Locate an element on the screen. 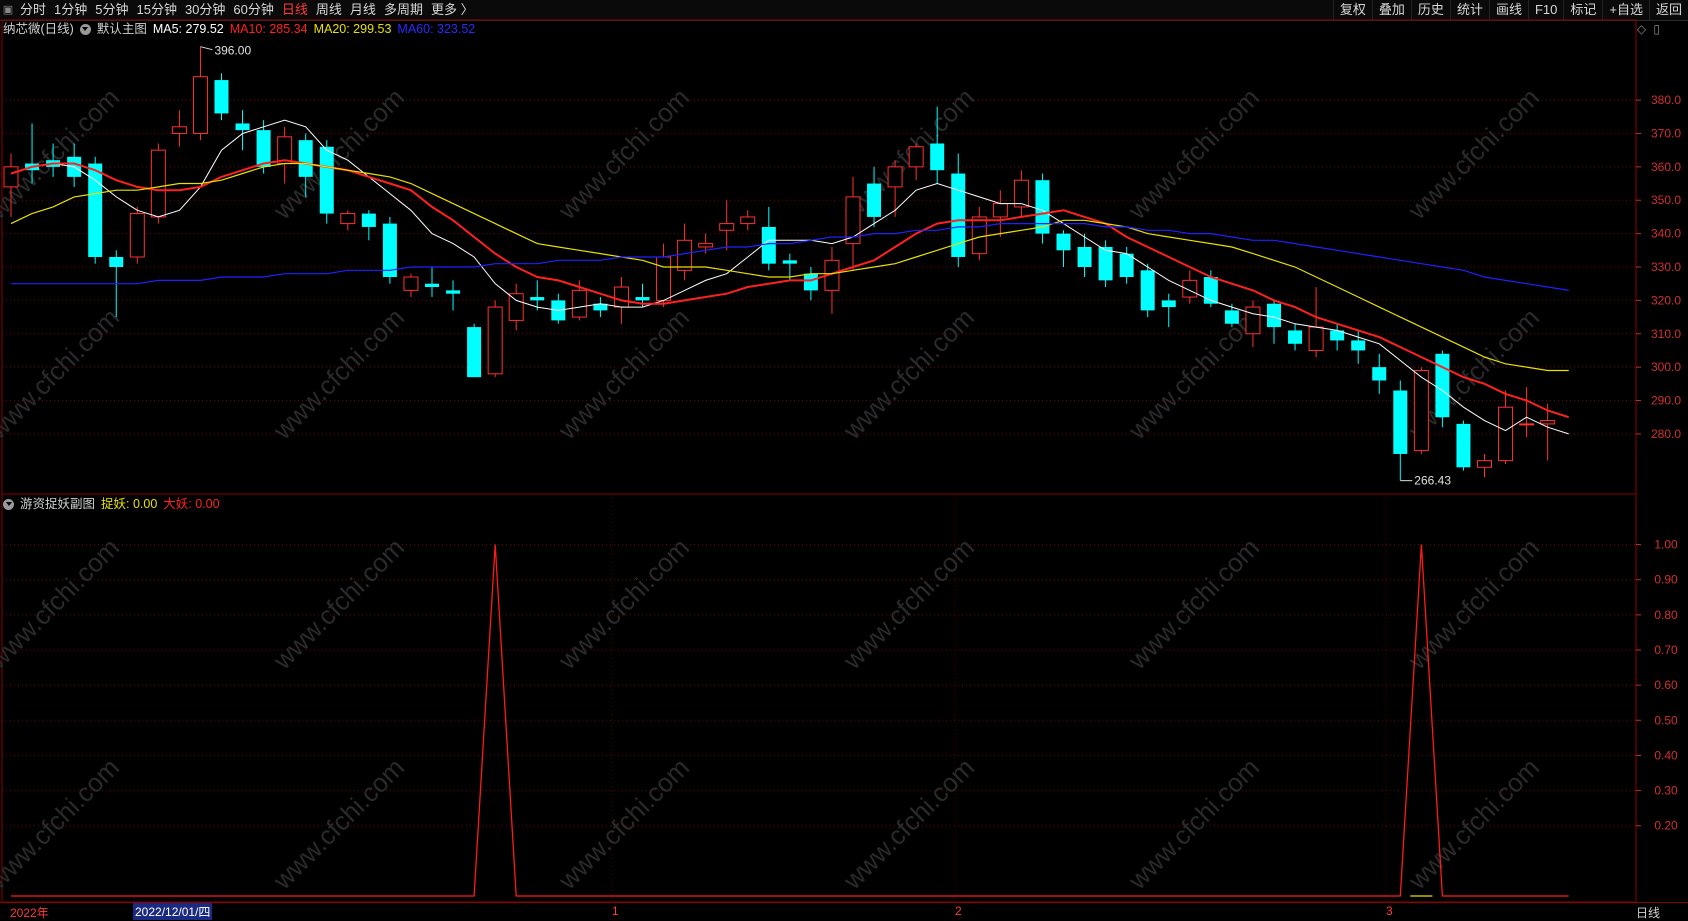 The height and width of the screenshot is (921, 1688). sub-axis-label: 0.60 is located at coordinates (1666, 685).